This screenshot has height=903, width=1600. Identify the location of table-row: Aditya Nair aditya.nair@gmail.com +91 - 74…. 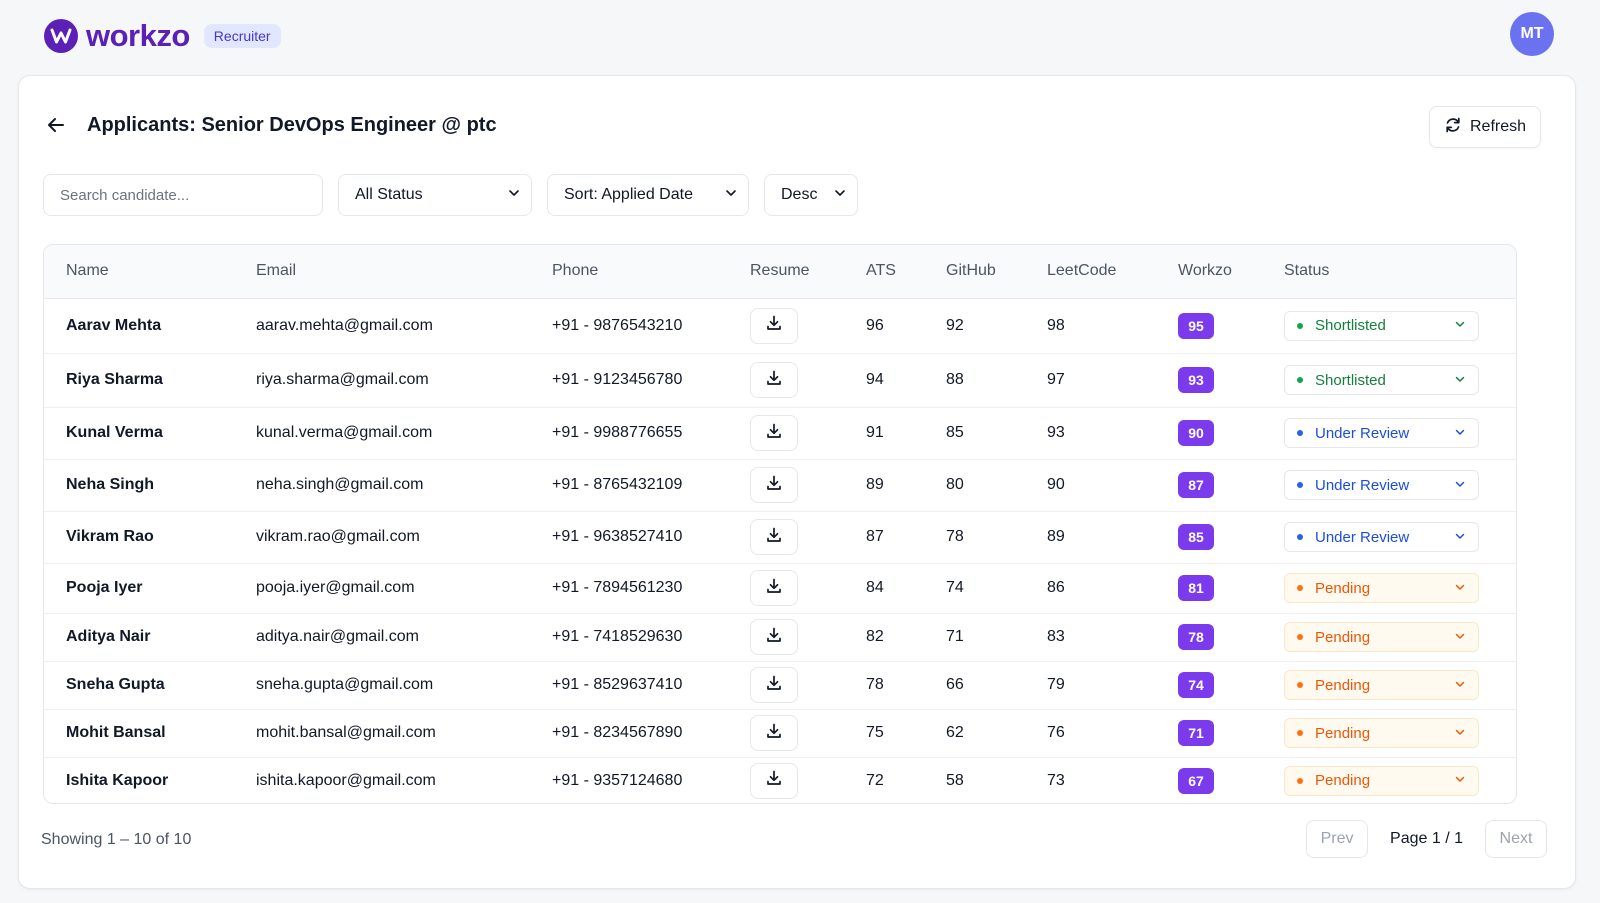
(780, 637).